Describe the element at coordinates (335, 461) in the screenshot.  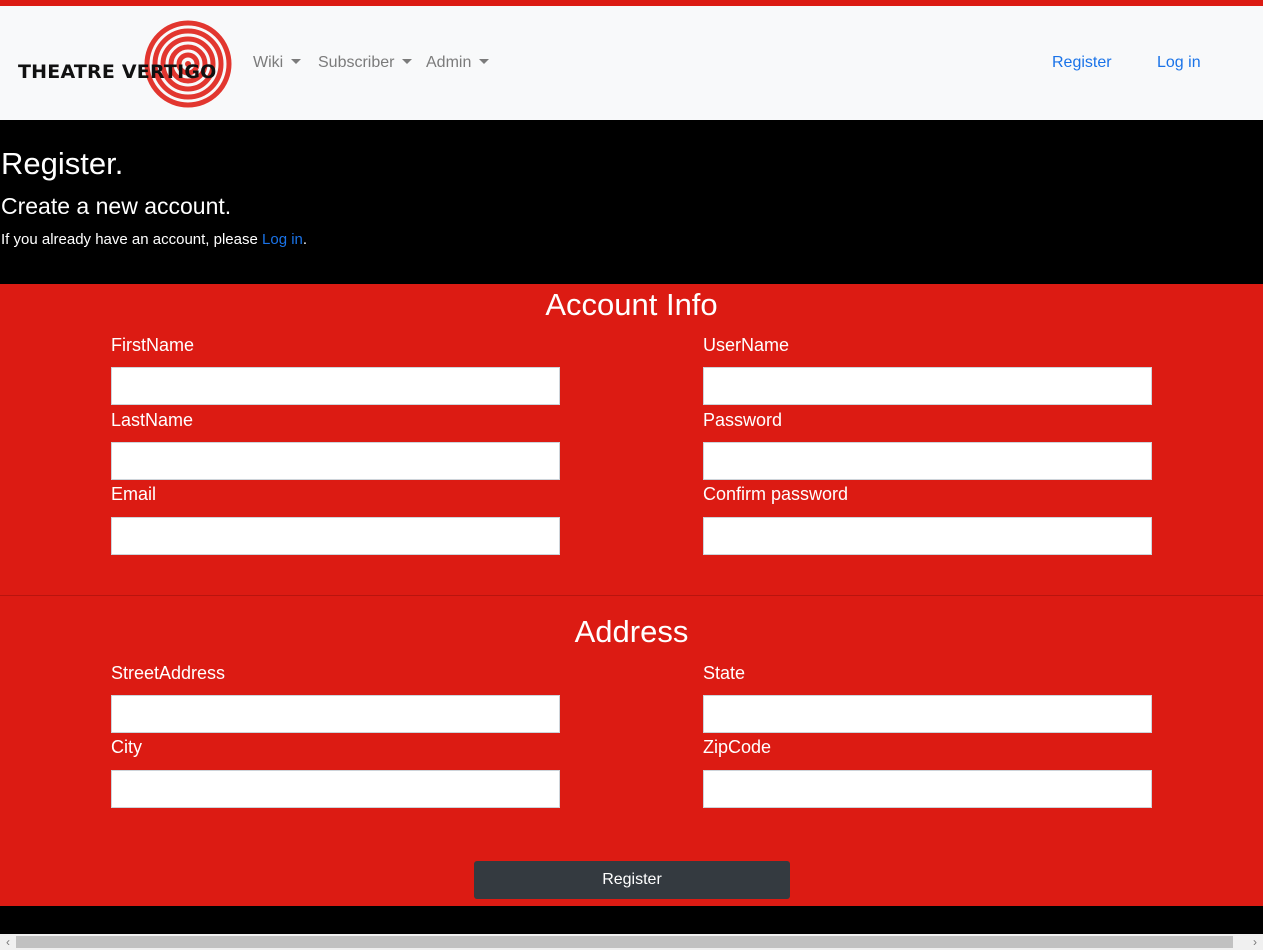
I see `last-name-field` at that location.